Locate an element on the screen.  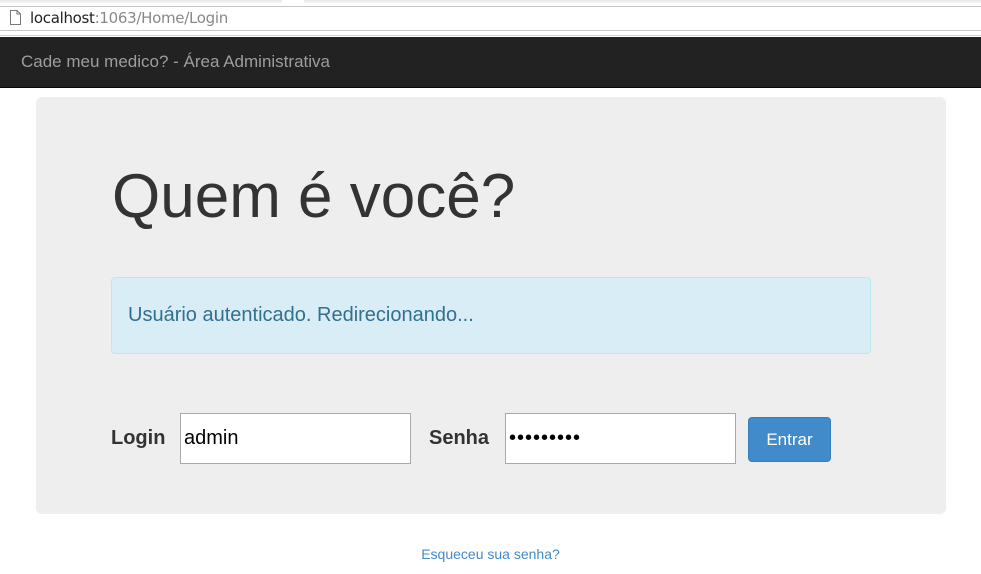
login-label: Login is located at coordinates (138, 438).